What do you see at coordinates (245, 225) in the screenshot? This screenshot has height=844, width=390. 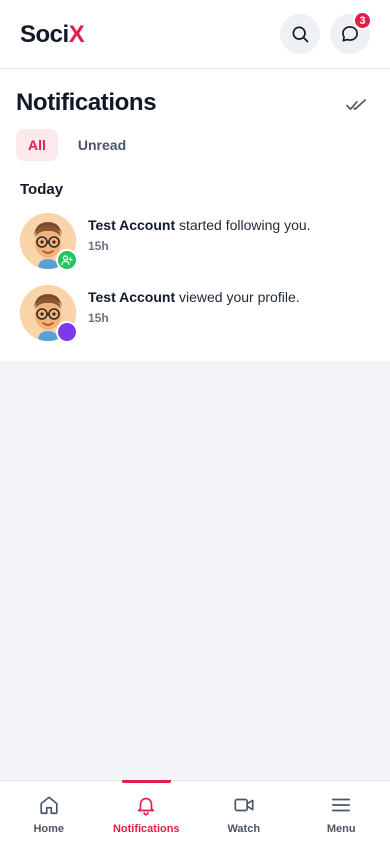 I see `notification-action: started following you.` at bounding box center [245, 225].